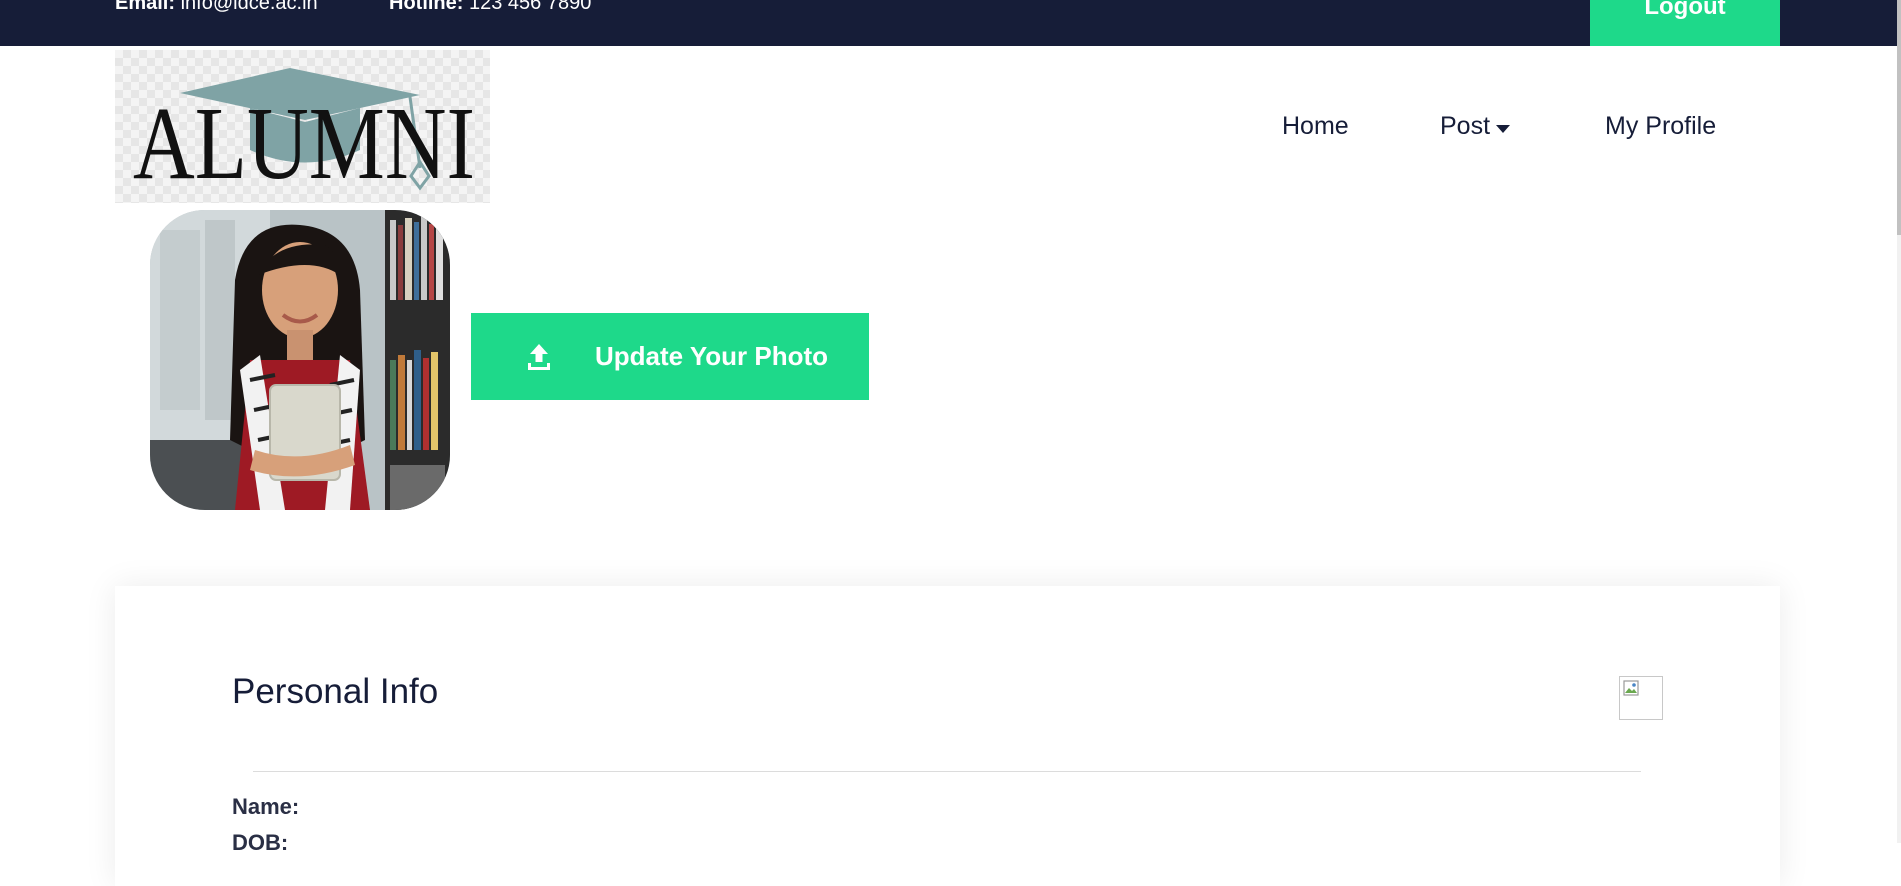 This screenshot has width=1901, height=886. What do you see at coordinates (1899, 421) in the screenshot?
I see `page-scrollbar` at bounding box center [1899, 421].